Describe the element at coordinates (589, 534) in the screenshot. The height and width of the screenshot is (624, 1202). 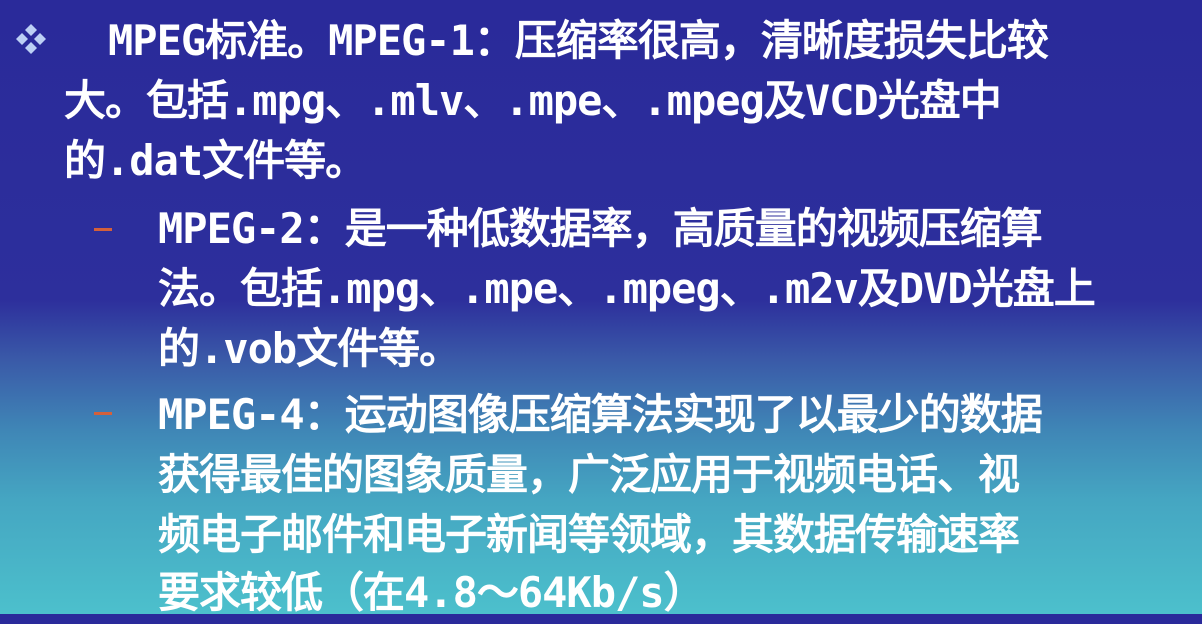
I see `sub-point-2-line-3: 频电子邮件和电子新闻等领域，其数据传输速率` at that location.